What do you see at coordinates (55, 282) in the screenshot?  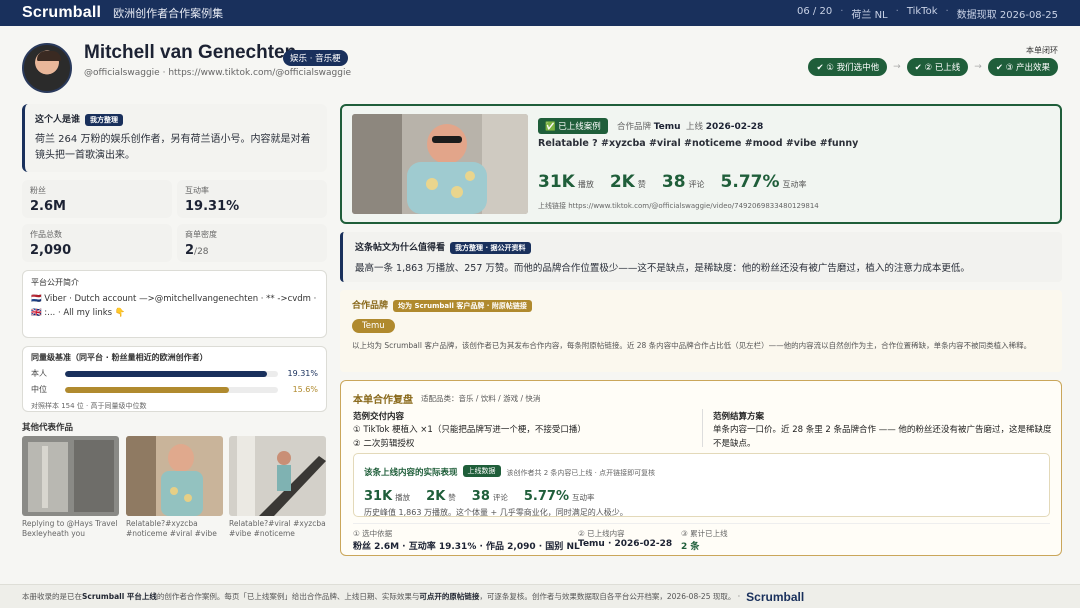 I see `bio-title: 平台公开简介` at bounding box center [55, 282].